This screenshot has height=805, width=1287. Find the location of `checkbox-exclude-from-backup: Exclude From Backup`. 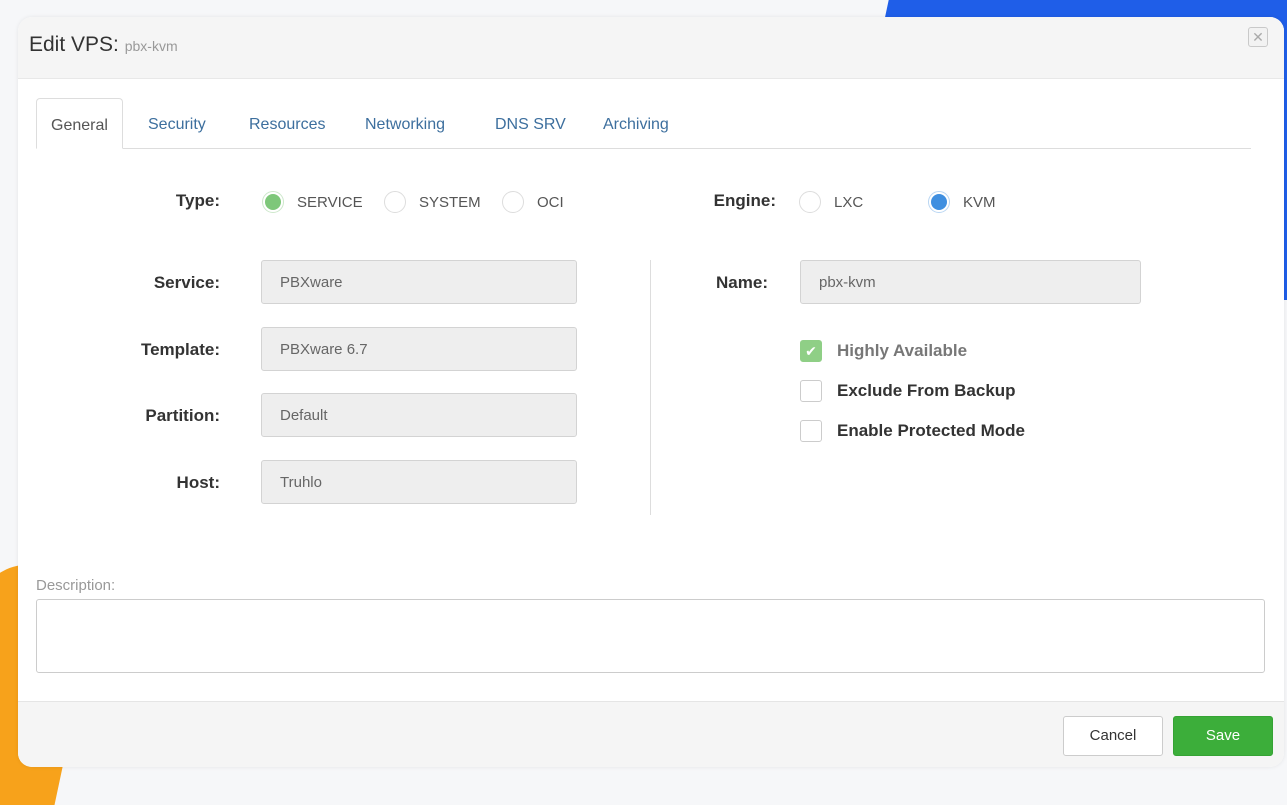

checkbox-exclude-from-backup: Exclude From Backup is located at coordinates (908, 391).